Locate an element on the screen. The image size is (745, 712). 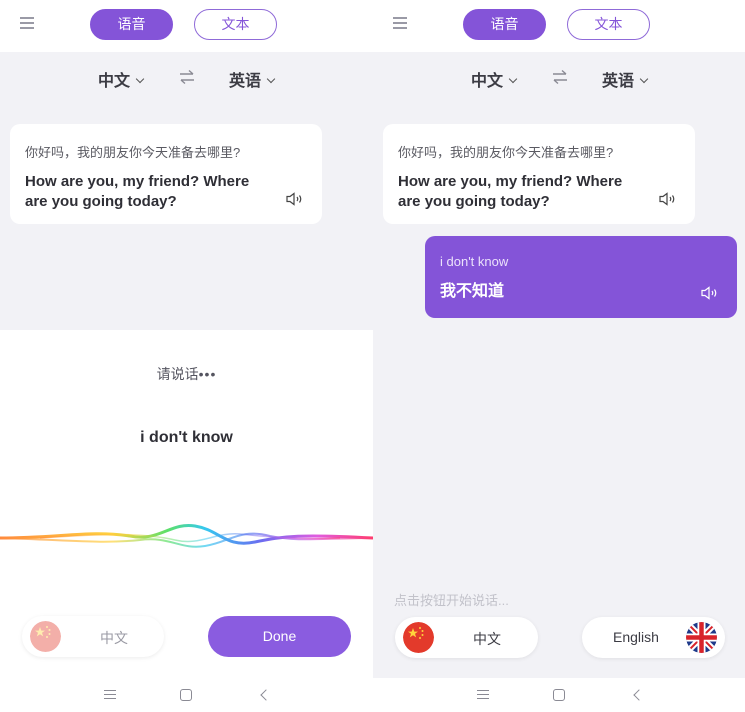
message-translation-text: 我不知道 is located at coordinates (472, 291).